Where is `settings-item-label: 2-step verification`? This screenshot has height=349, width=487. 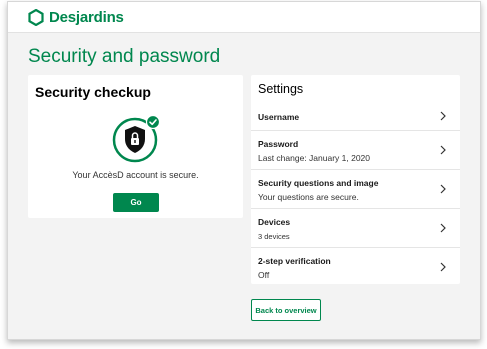
settings-item-label: 2-step verification is located at coordinates (294, 261).